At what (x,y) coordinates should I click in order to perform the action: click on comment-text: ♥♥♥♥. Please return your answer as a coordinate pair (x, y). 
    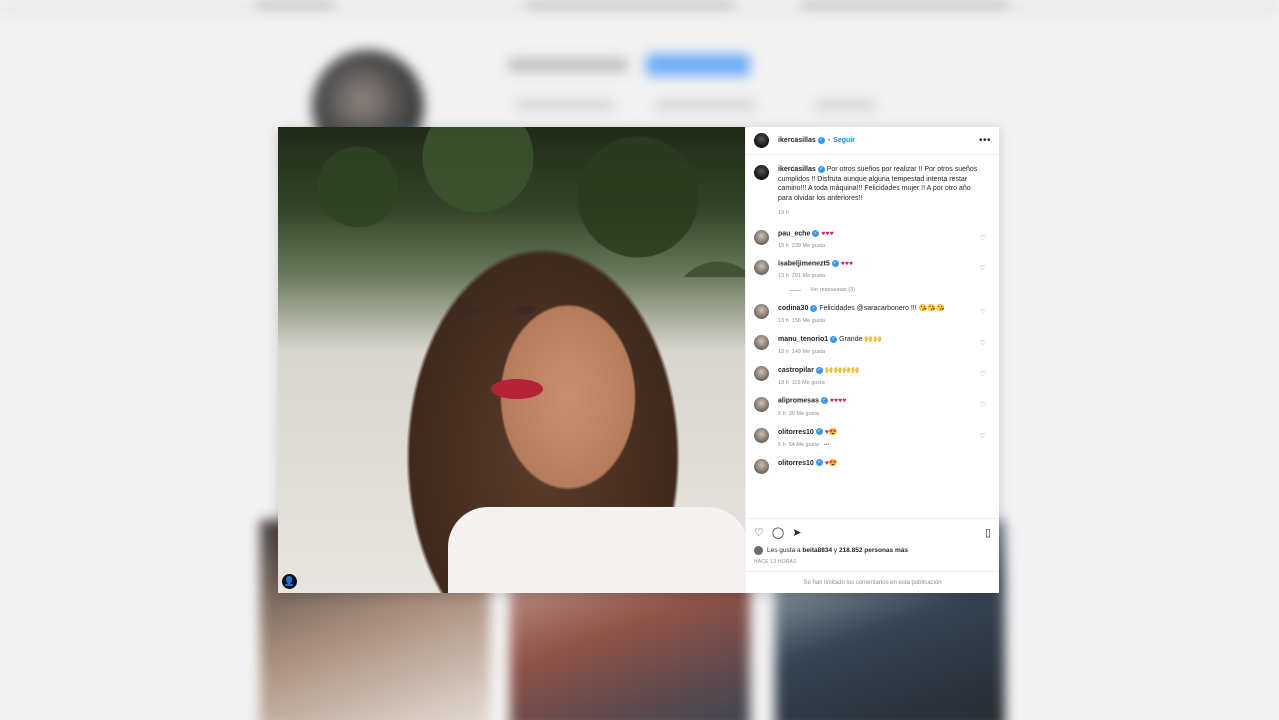
    Looking at the image, I should click on (838, 401).